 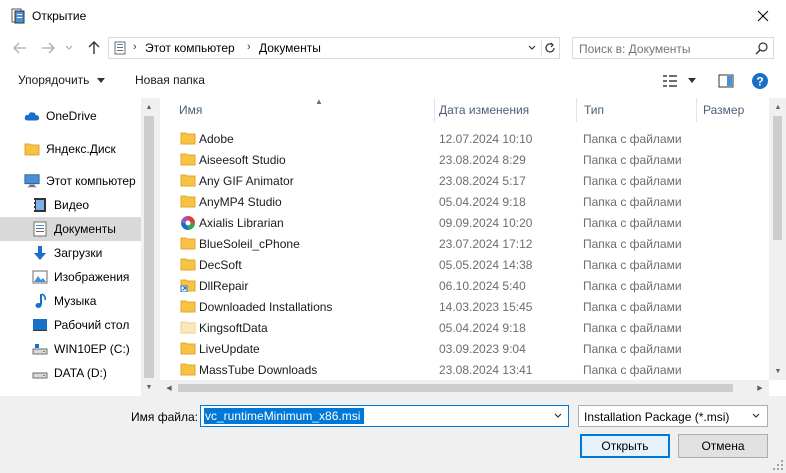 What do you see at coordinates (384, 416) in the screenshot?
I see `filename-combobox` at bounding box center [384, 416].